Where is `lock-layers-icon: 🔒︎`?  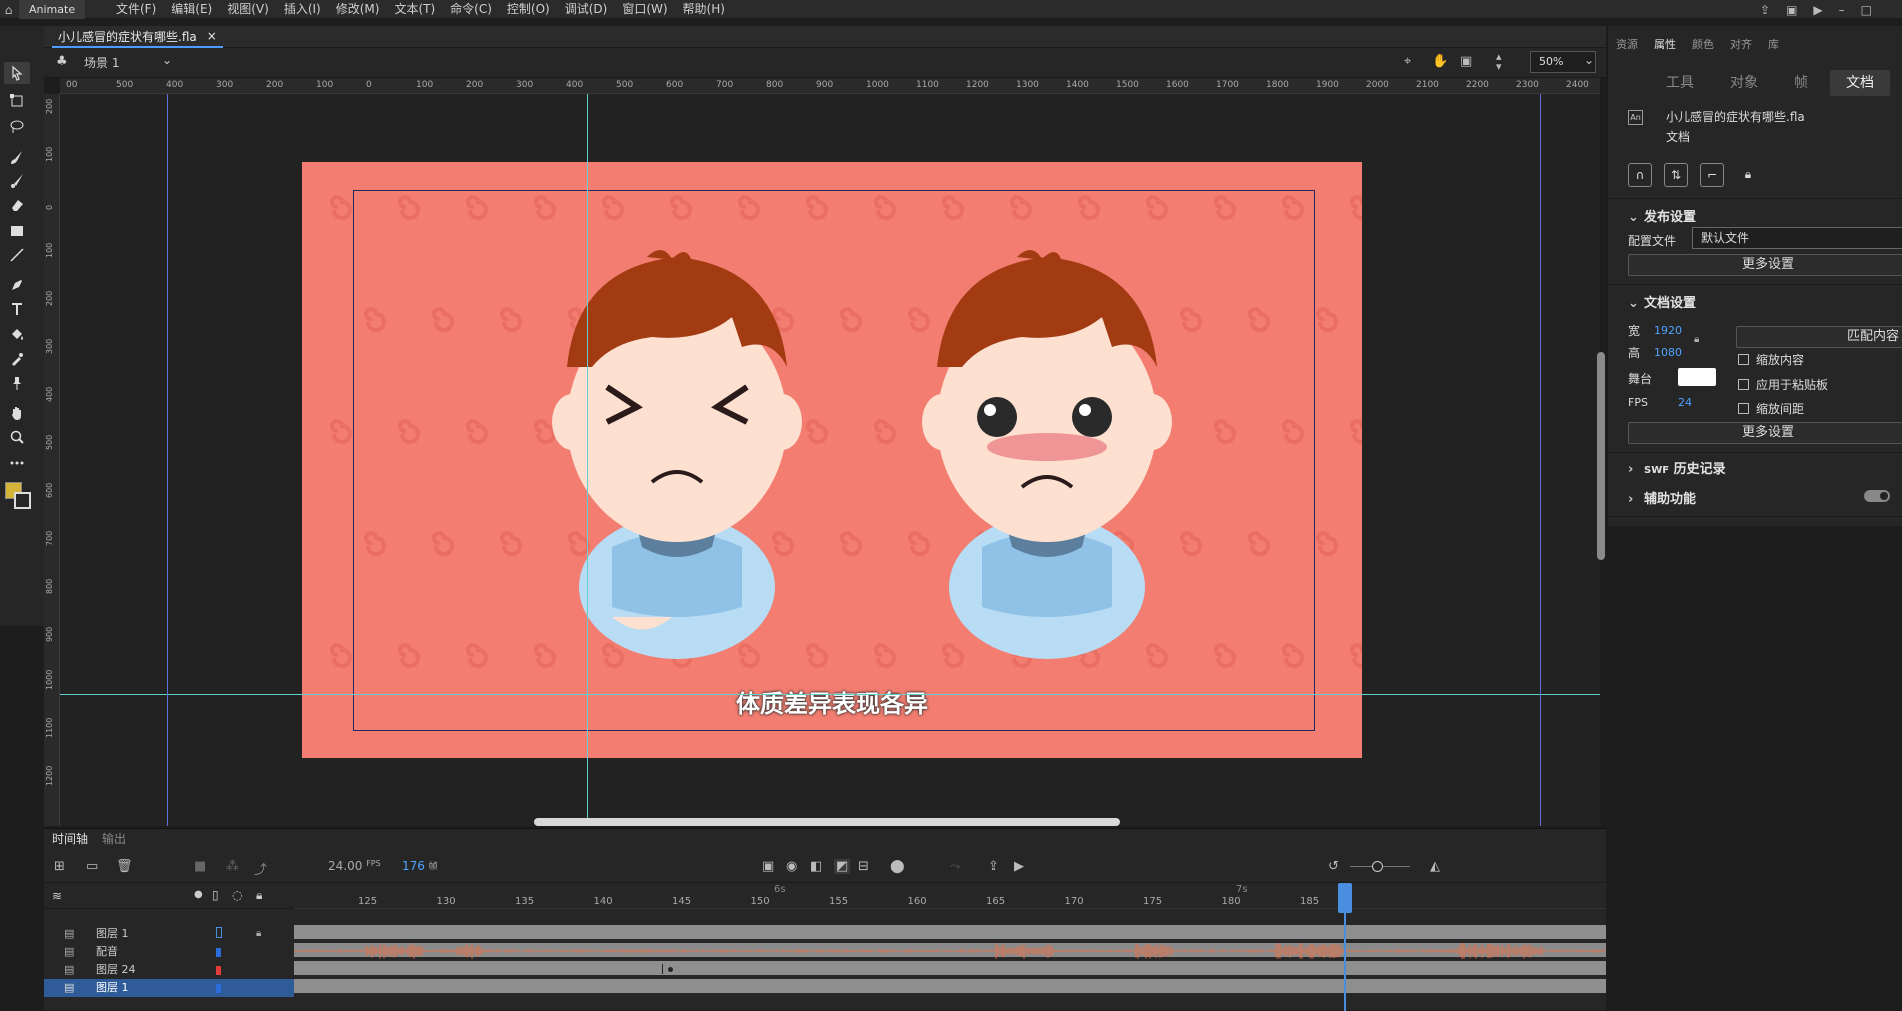
lock-layers-icon: 🔒︎ is located at coordinates (259, 895).